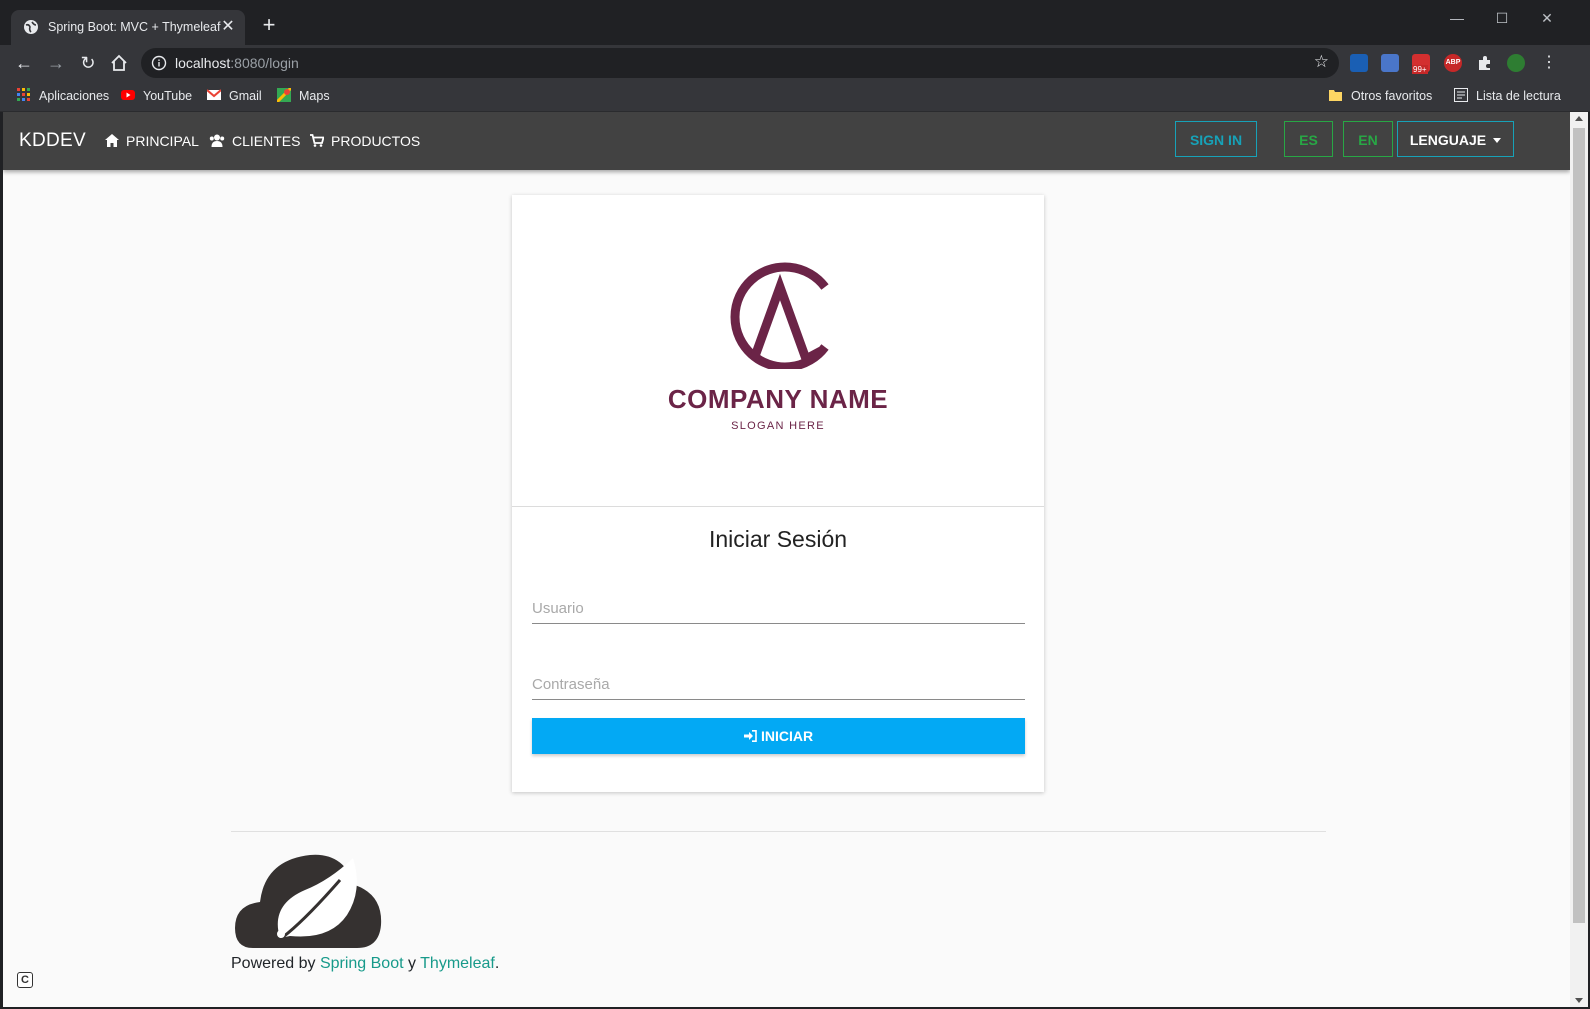  What do you see at coordinates (740, 63) in the screenshot?
I see `address-bar: localhost:8080/login ☆` at bounding box center [740, 63].